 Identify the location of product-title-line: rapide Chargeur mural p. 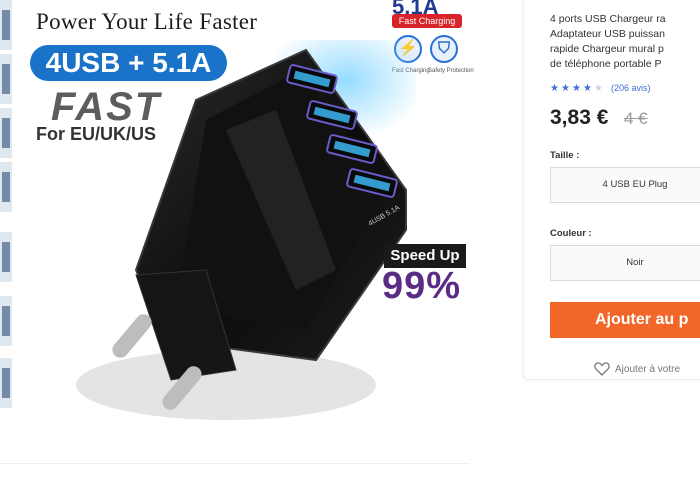
(607, 49).